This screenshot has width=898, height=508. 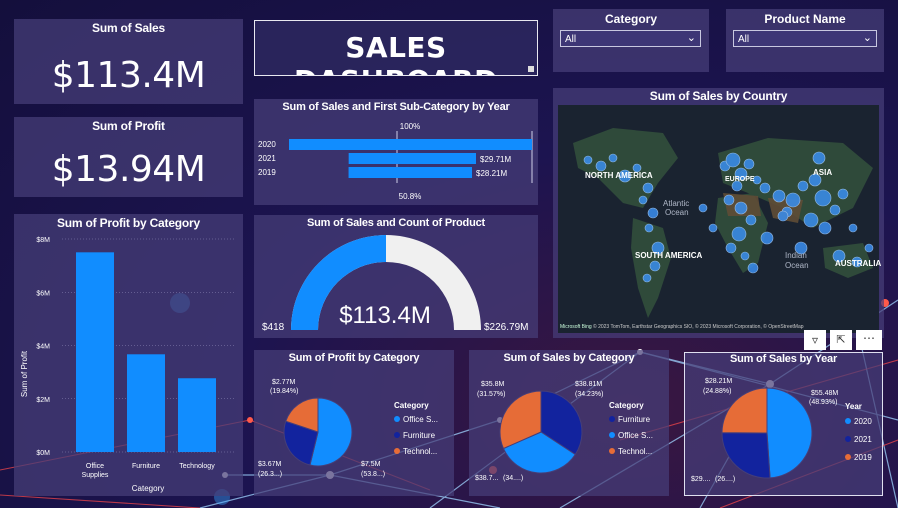 I want to click on pie1-legend-title: Category, so click(x=626, y=405).